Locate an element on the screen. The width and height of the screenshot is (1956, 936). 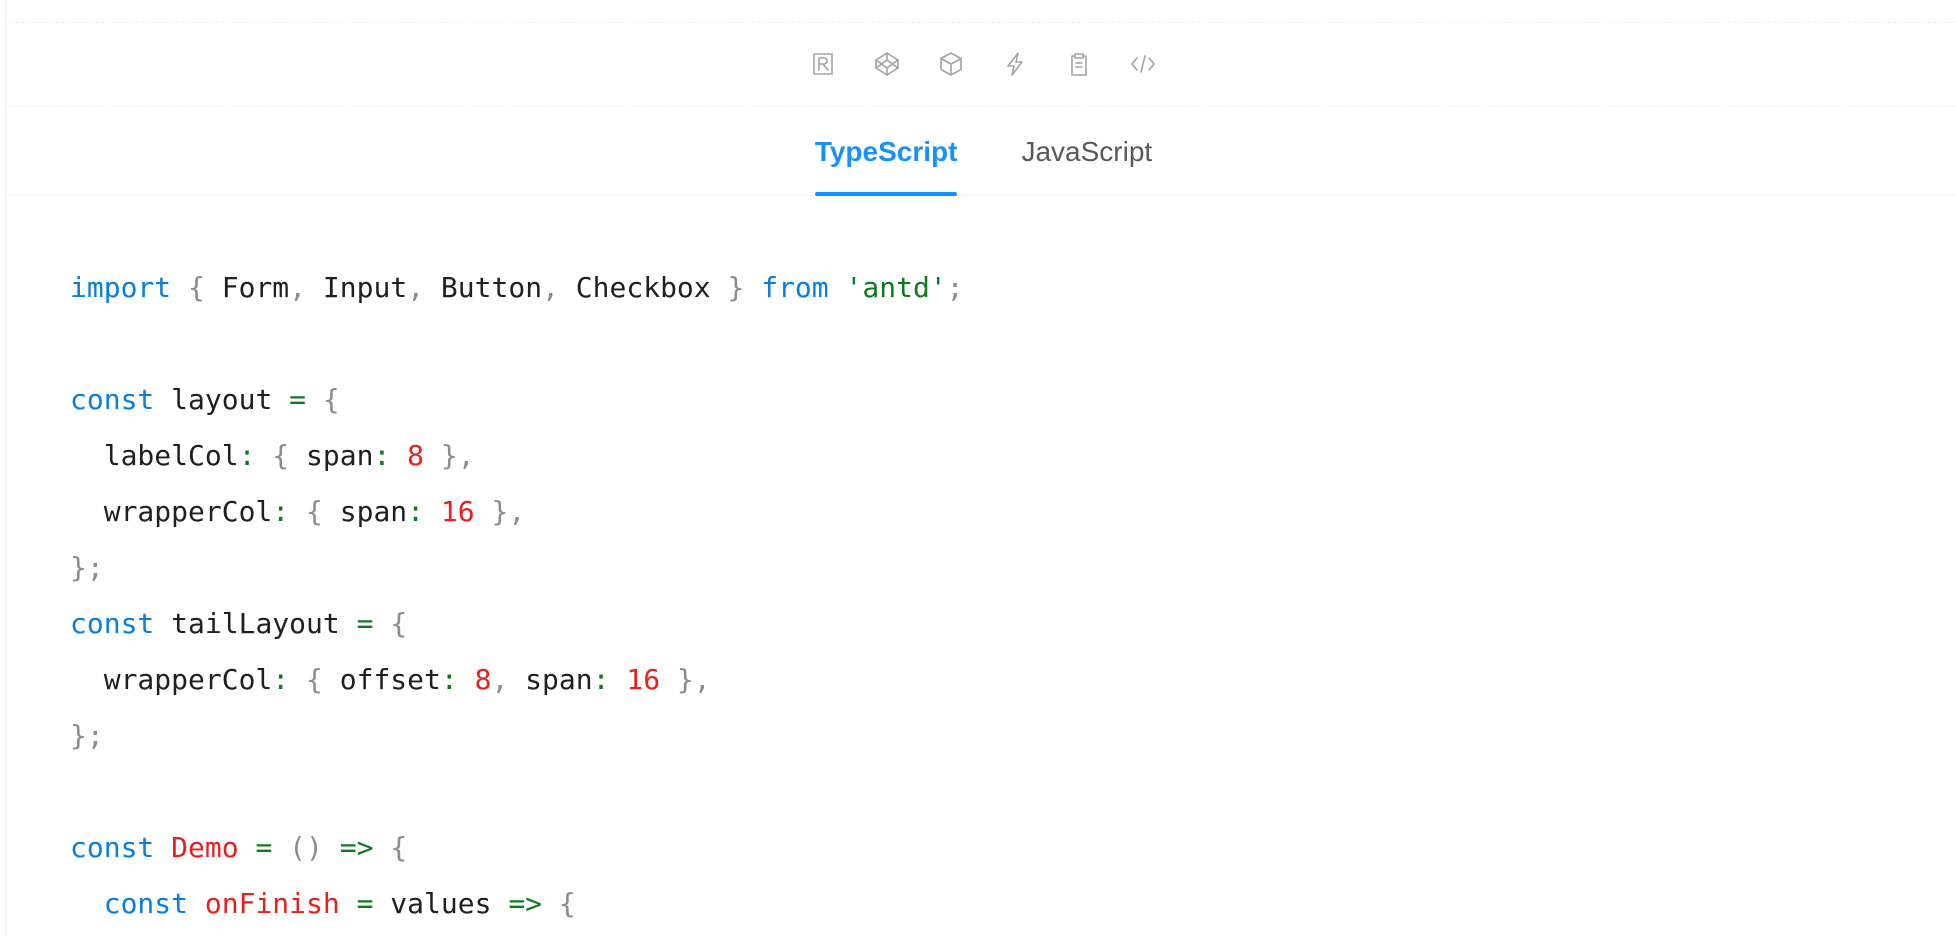
code-token: Demo is located at coordinates (205, 847).